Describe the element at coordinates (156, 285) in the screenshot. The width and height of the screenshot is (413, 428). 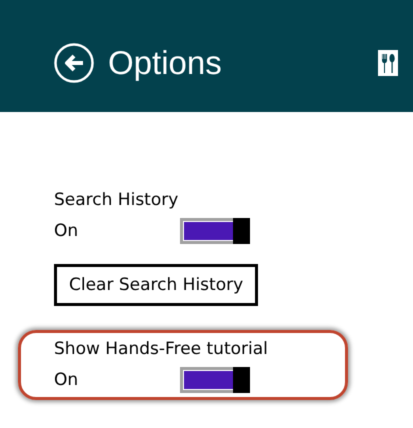
I see `clear-history-button: Clear Search History` at that location.